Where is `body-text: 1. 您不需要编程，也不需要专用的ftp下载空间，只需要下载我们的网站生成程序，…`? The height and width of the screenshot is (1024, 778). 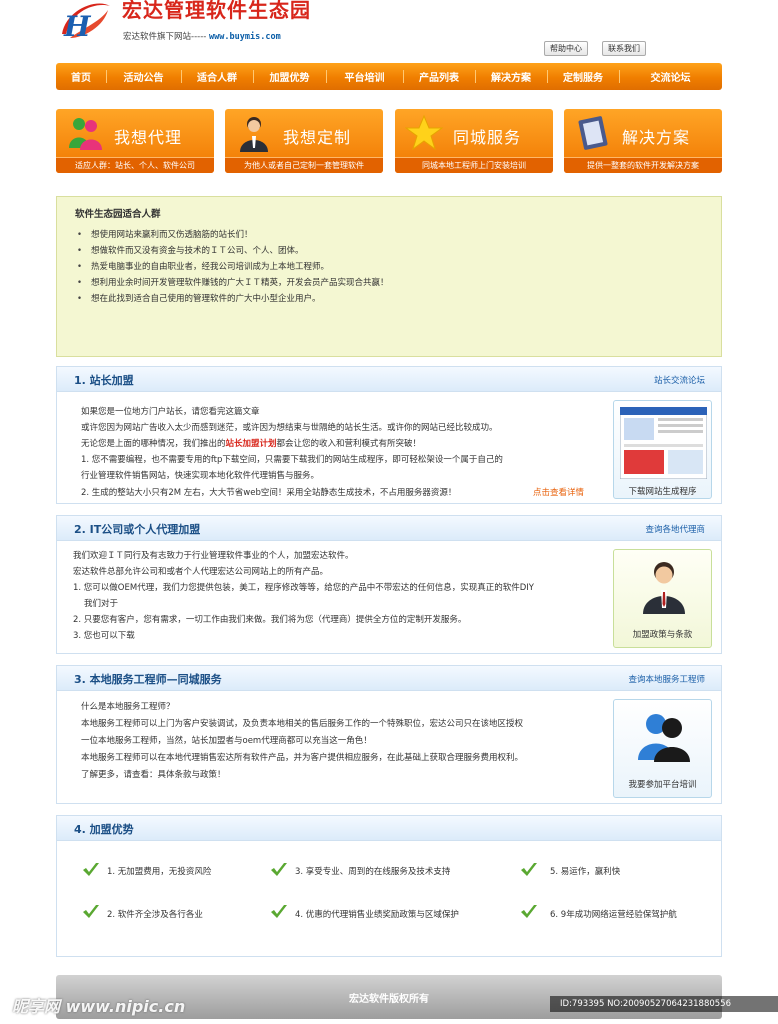
body-text: 1. 您不需要编程，也不需要专用的ftp下载空间，只需要下载我们的网站生成程序，… is located at coordinates (292, 460).